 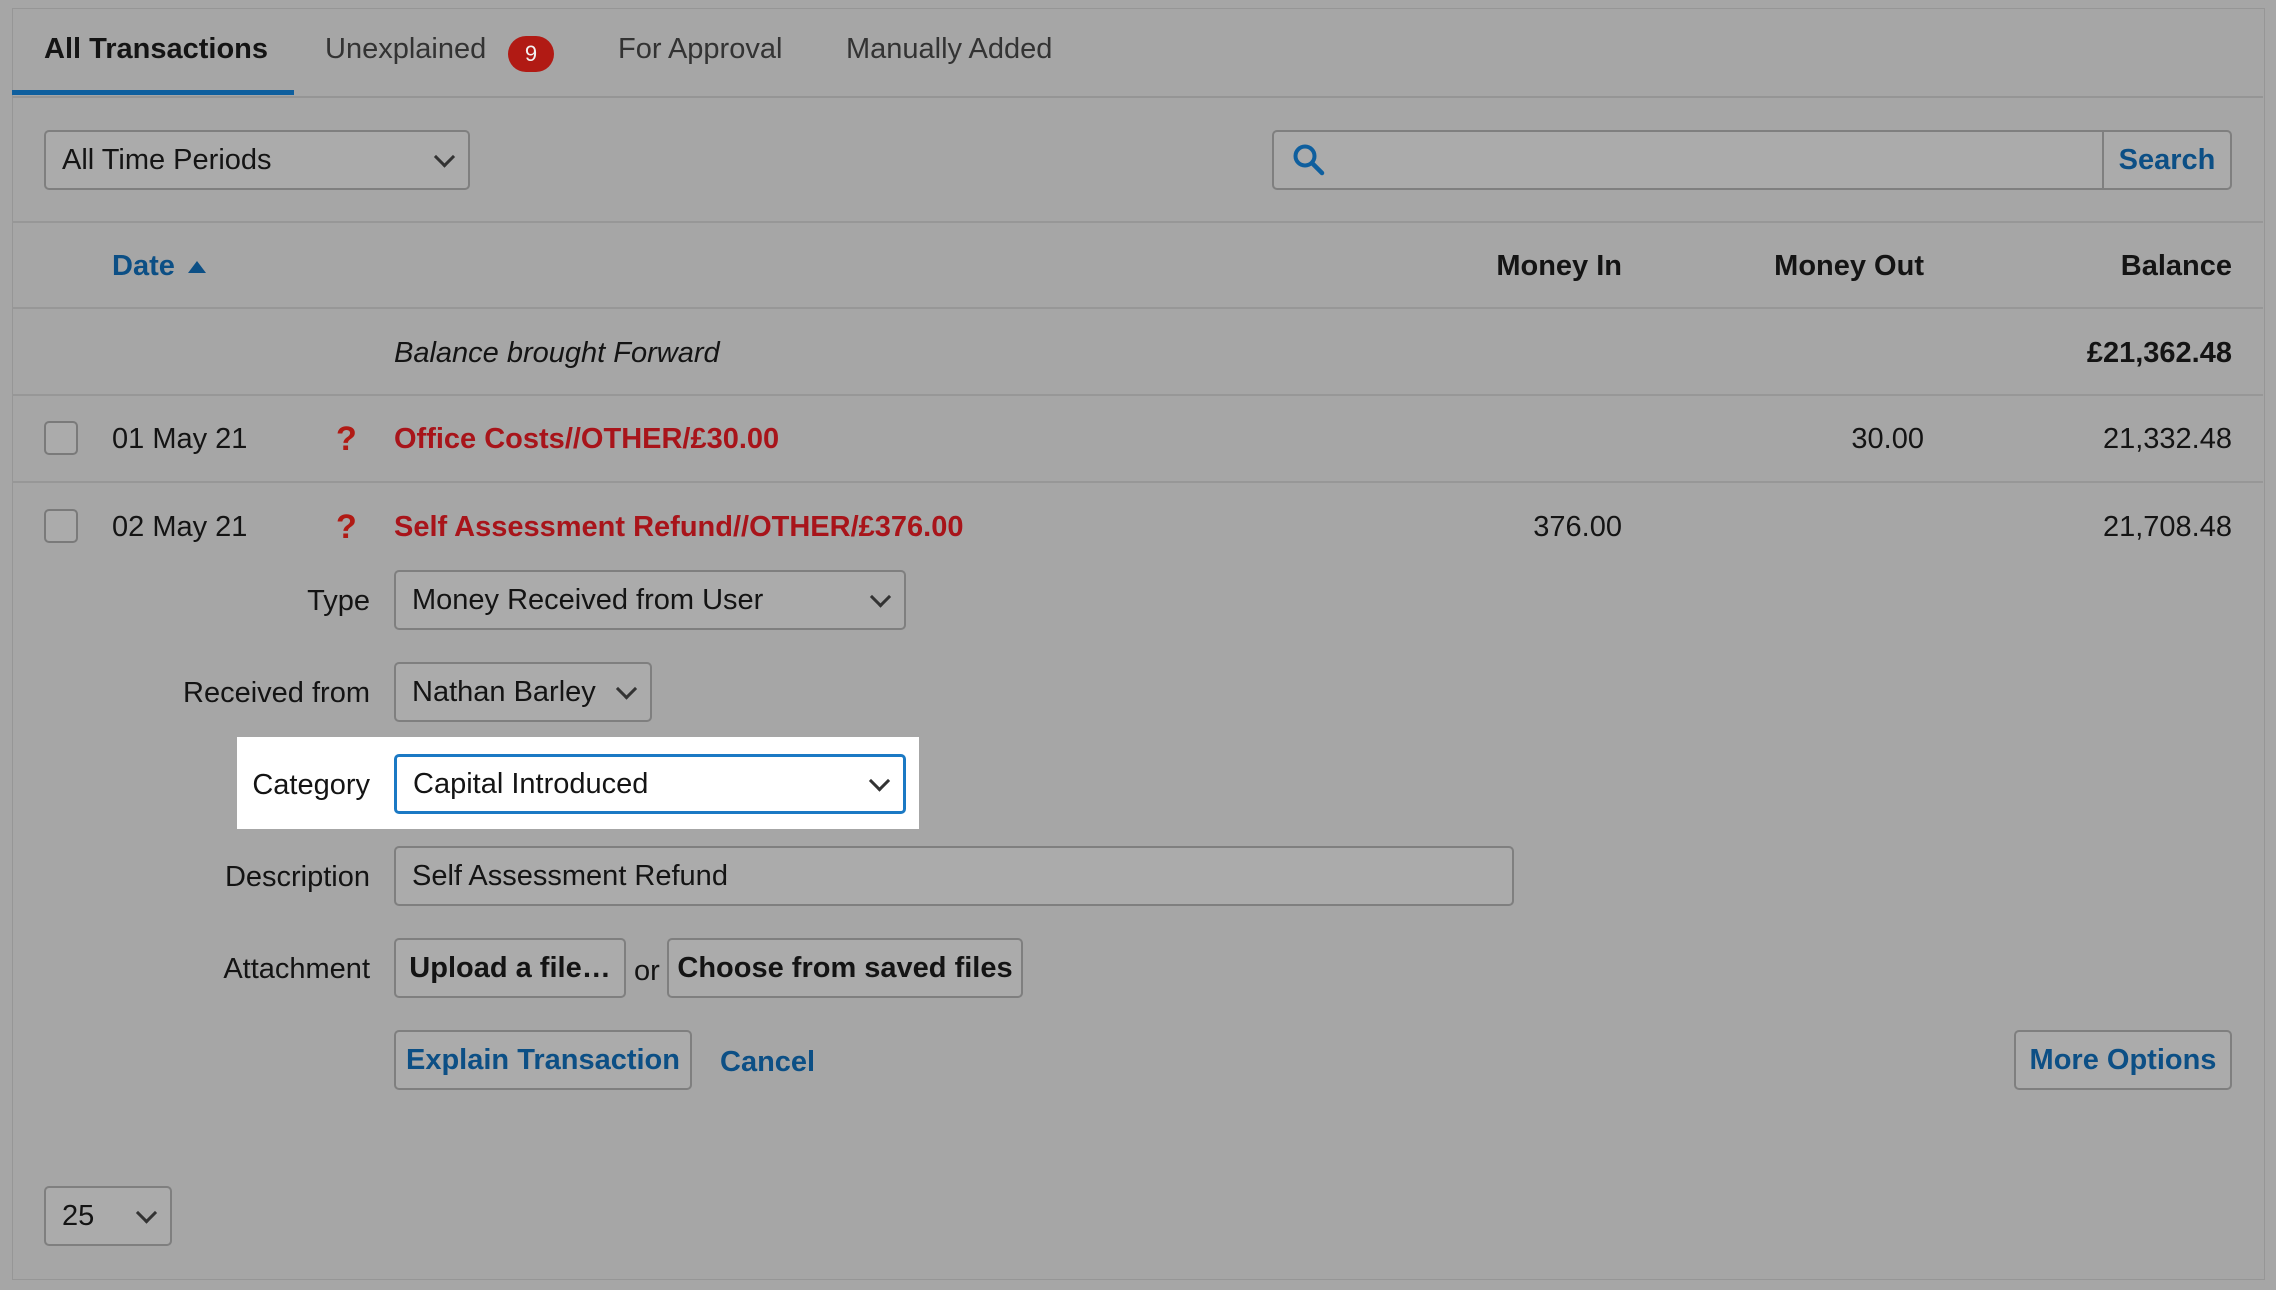 I want to click on money-out-column-header: Money Out, so click(x=1849, y=266).